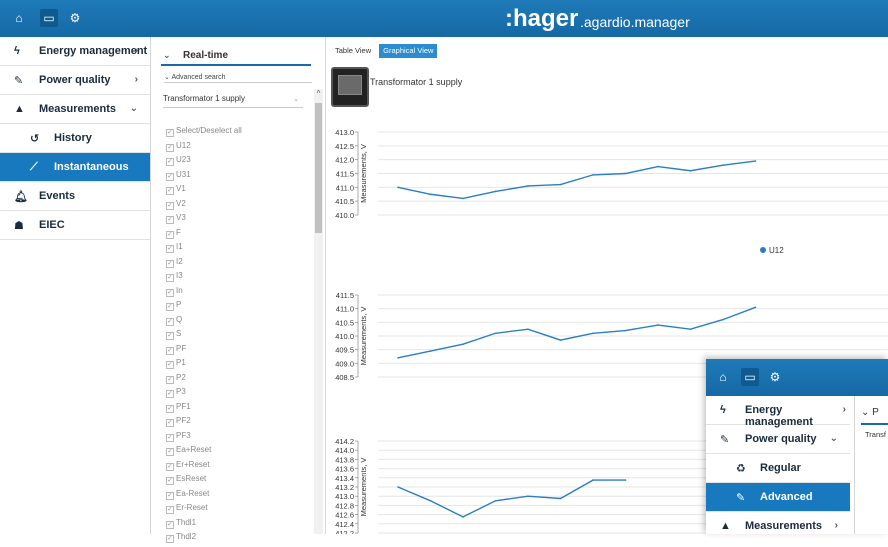  I want to click on overlay-panel-title: P, so click(875, 412).